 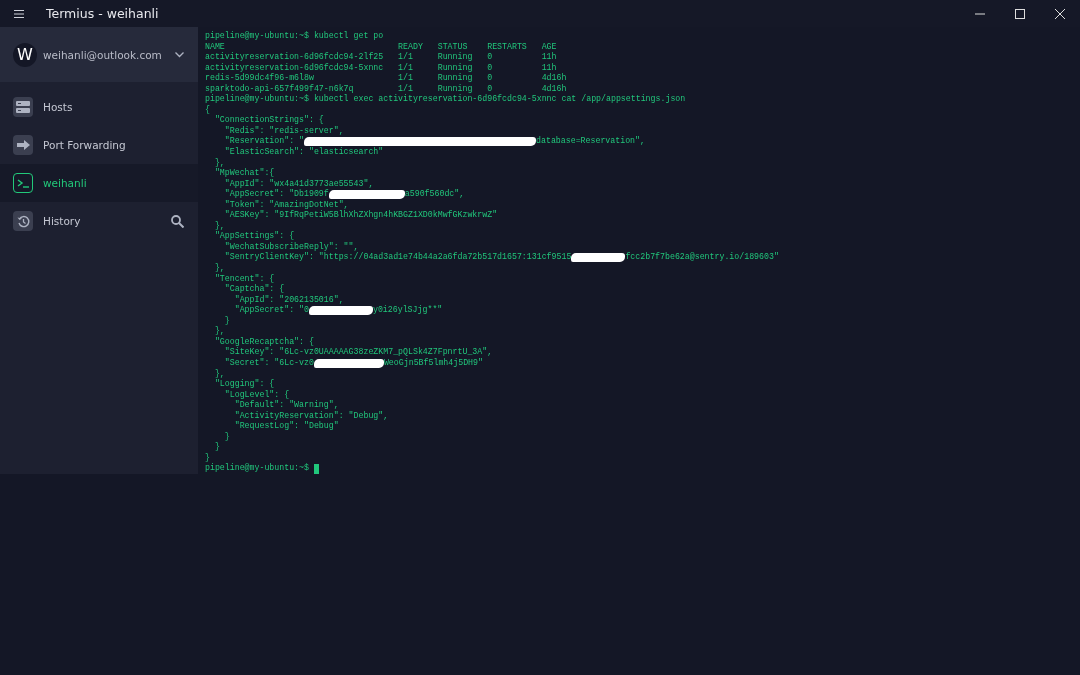 What do you see at coordinates (256, 394) in the screenshot?
I see `terminal-text: "LogLevel": {` at bounding box center [256, 394].